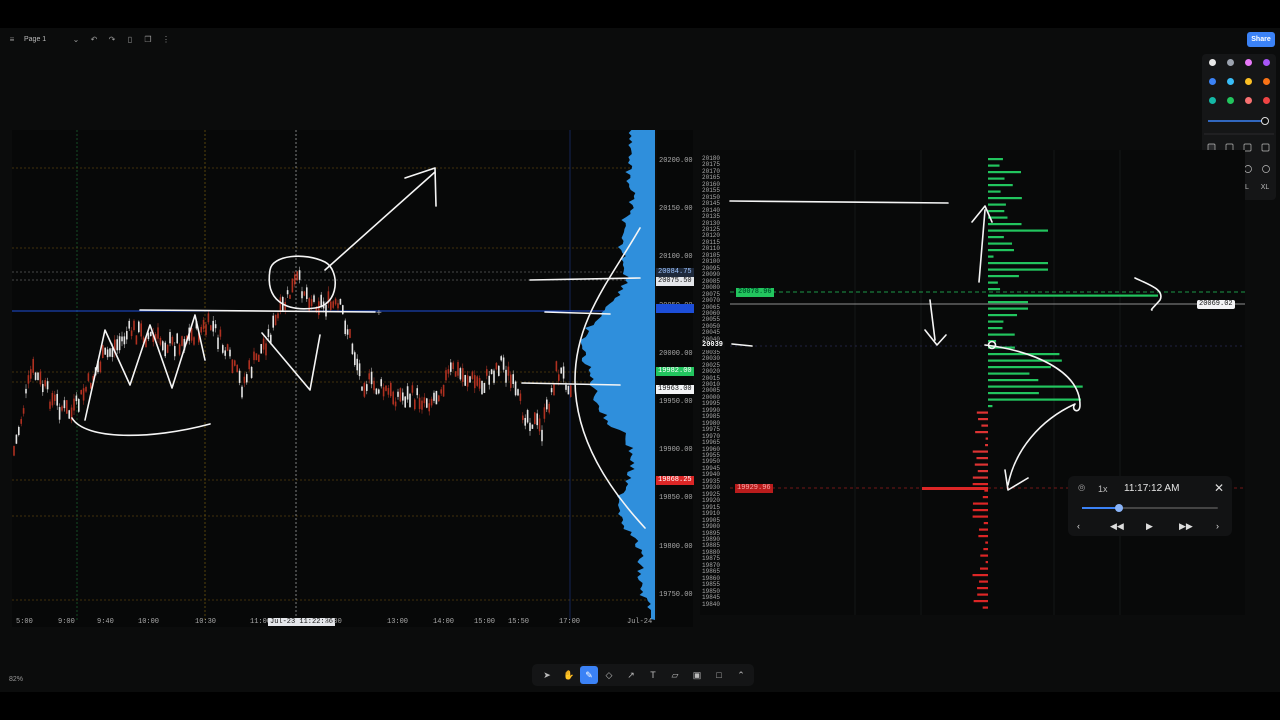  I want to click on annotation-arrow-head, so click(420, 187).